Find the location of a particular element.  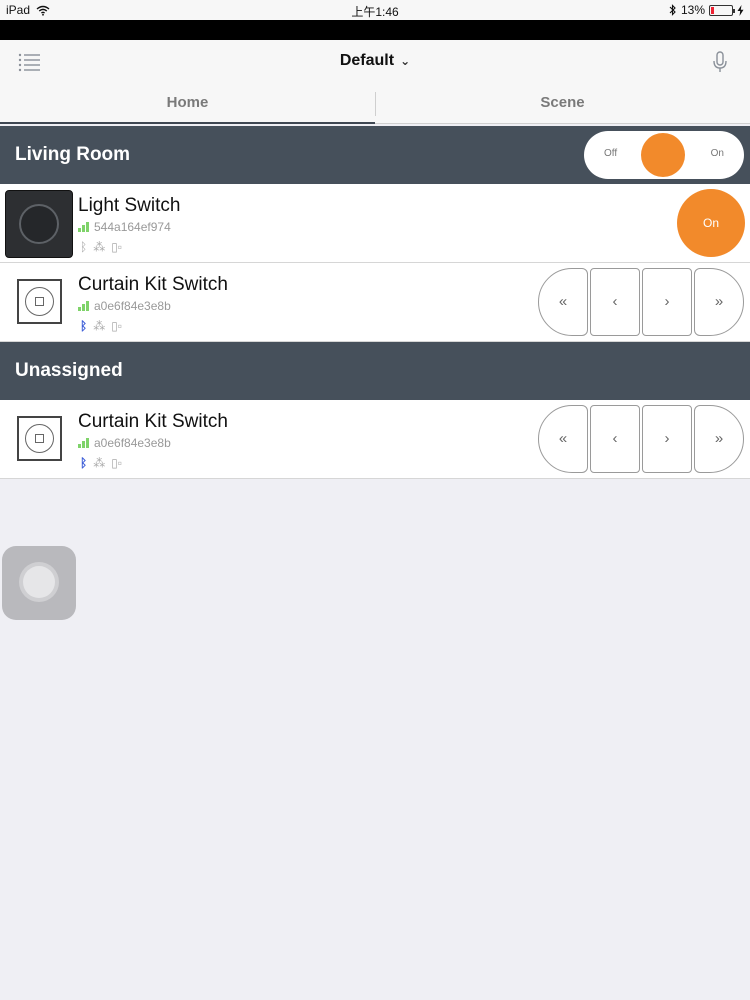

voice-button is located at coordinates (720, 62).